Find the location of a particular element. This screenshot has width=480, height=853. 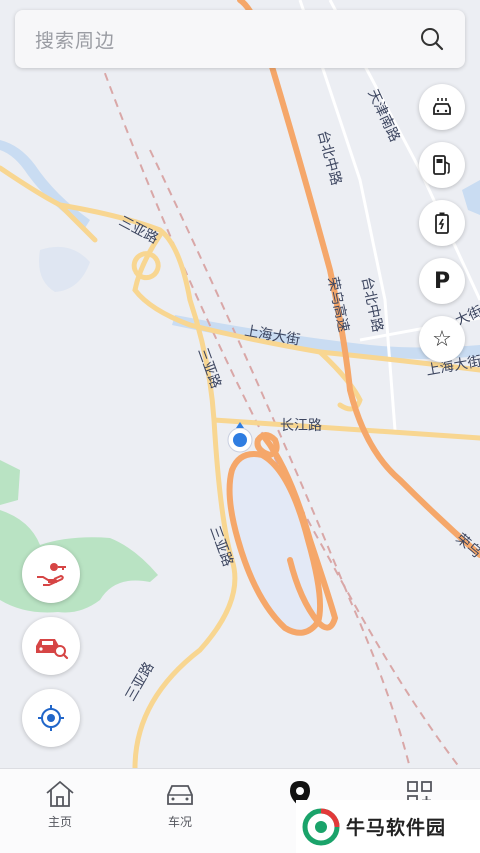

find-car-button is located at coordinates (51, 646).